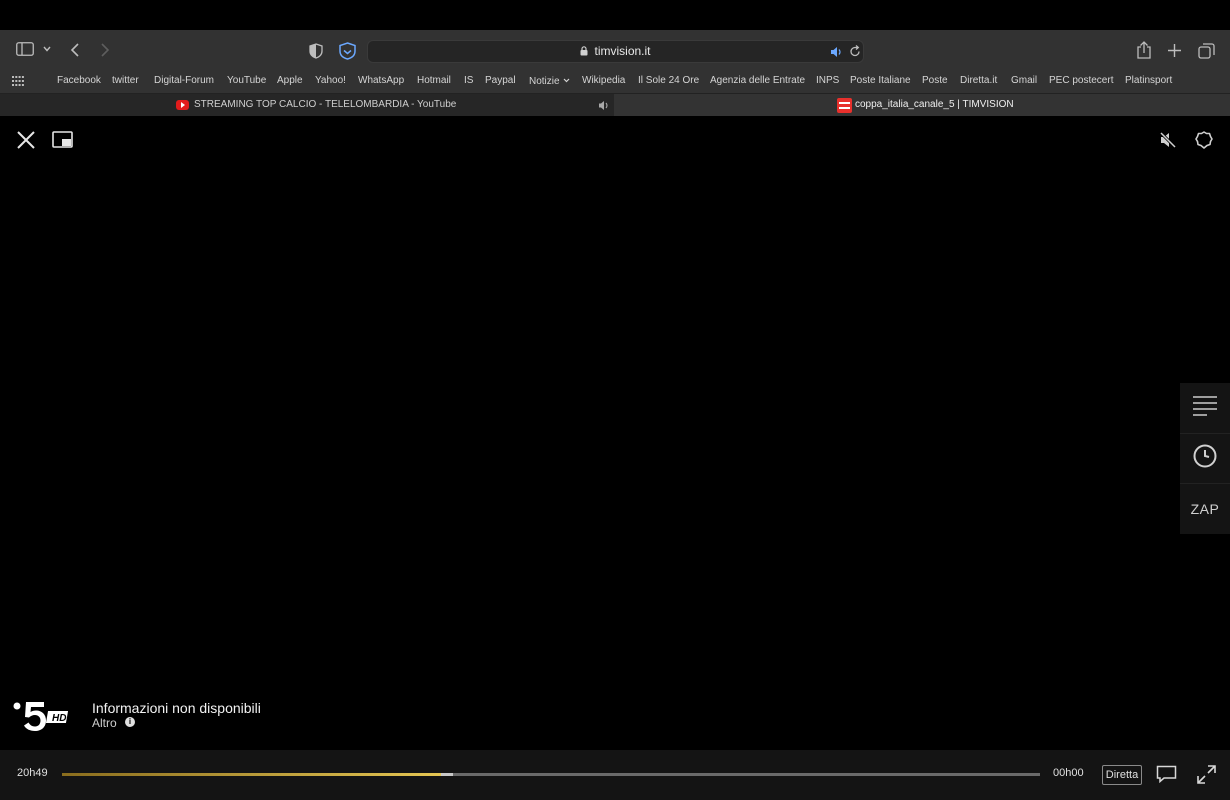  I want to click on bookmark-pec-postecert: PEC postecert, so click(1081, 80).